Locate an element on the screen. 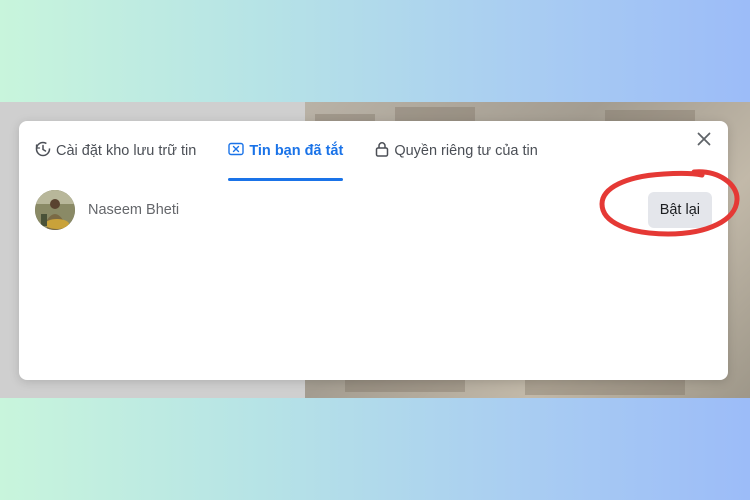  muted-user-name: Naseem Bheti is located at coordinates (133, 210).